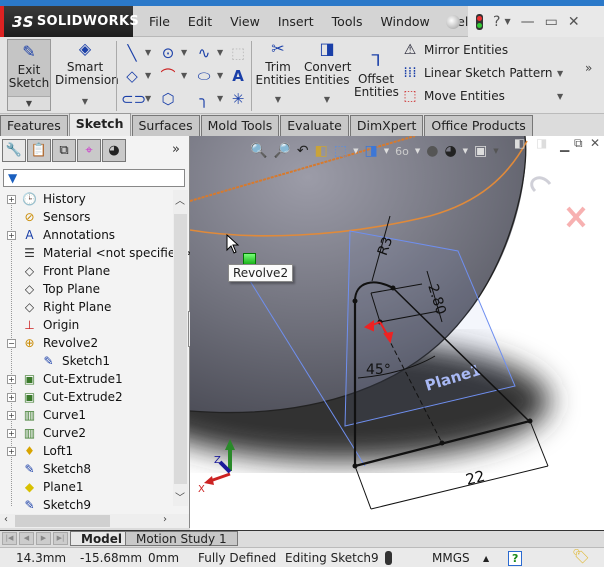 This screenshot has width=604, height=567. I want to click on solidworks-logo: 3S SOLIDWORKS, so click(69, 21).